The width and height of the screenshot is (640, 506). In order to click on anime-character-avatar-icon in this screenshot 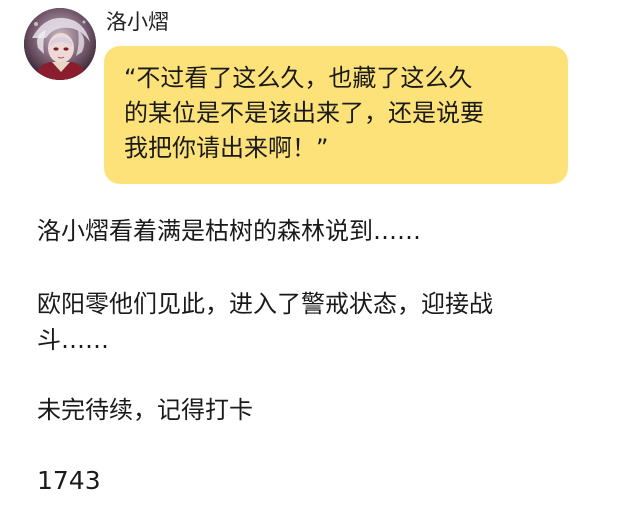, I will do `click(60, 44)`.